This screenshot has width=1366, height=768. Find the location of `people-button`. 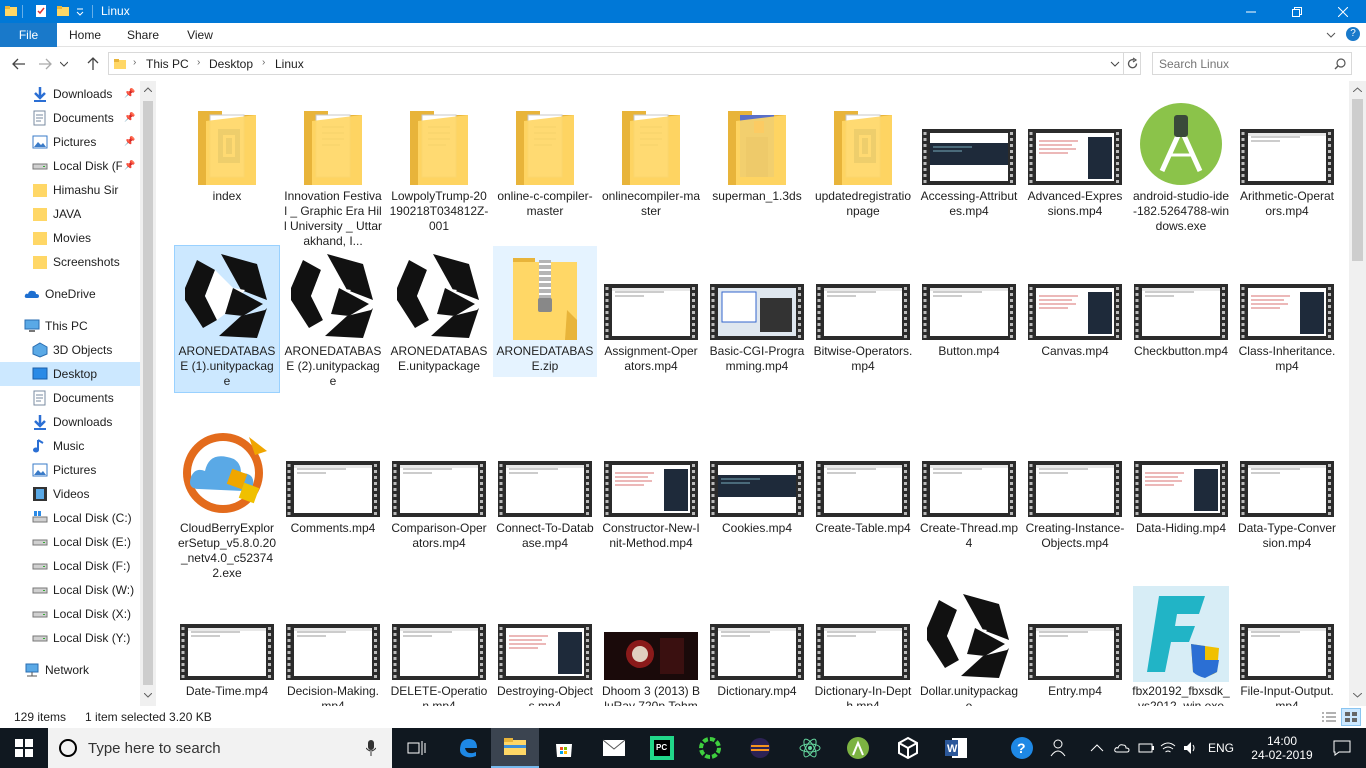

people-button is located at coordinates (1060, 748).